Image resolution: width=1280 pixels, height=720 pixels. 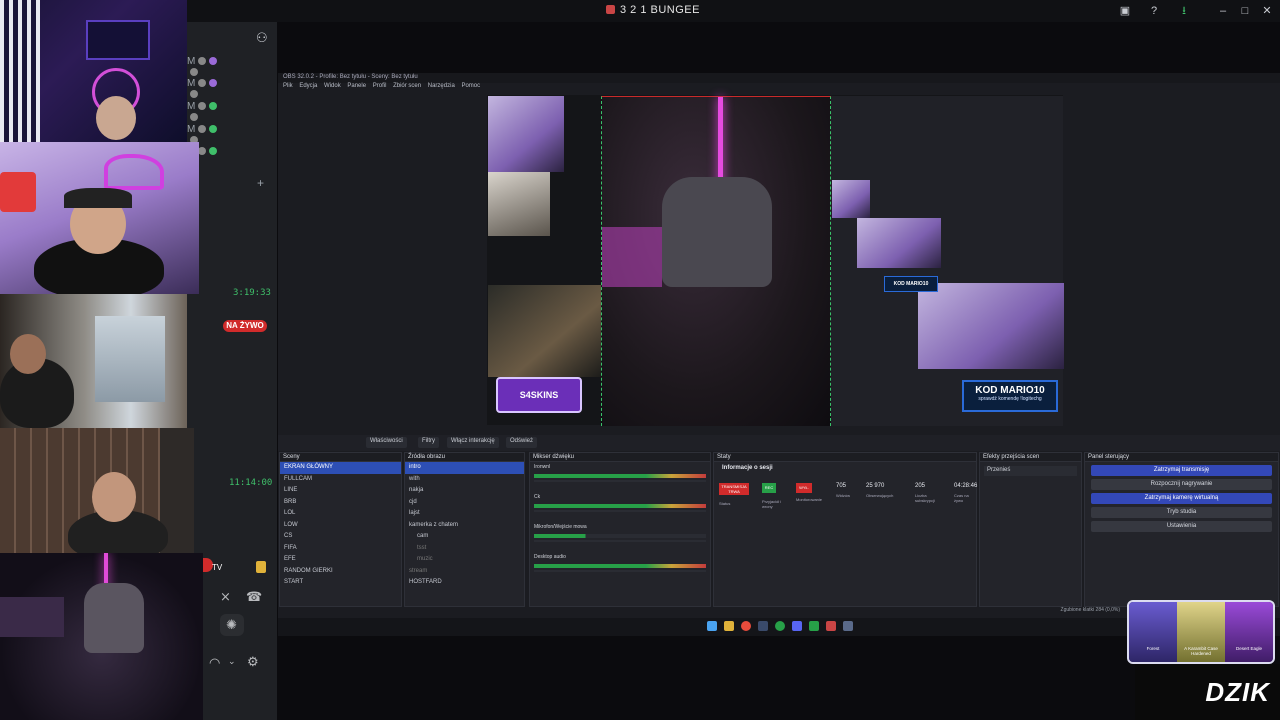 I want to click on person-head, so click(x=114, y=497).